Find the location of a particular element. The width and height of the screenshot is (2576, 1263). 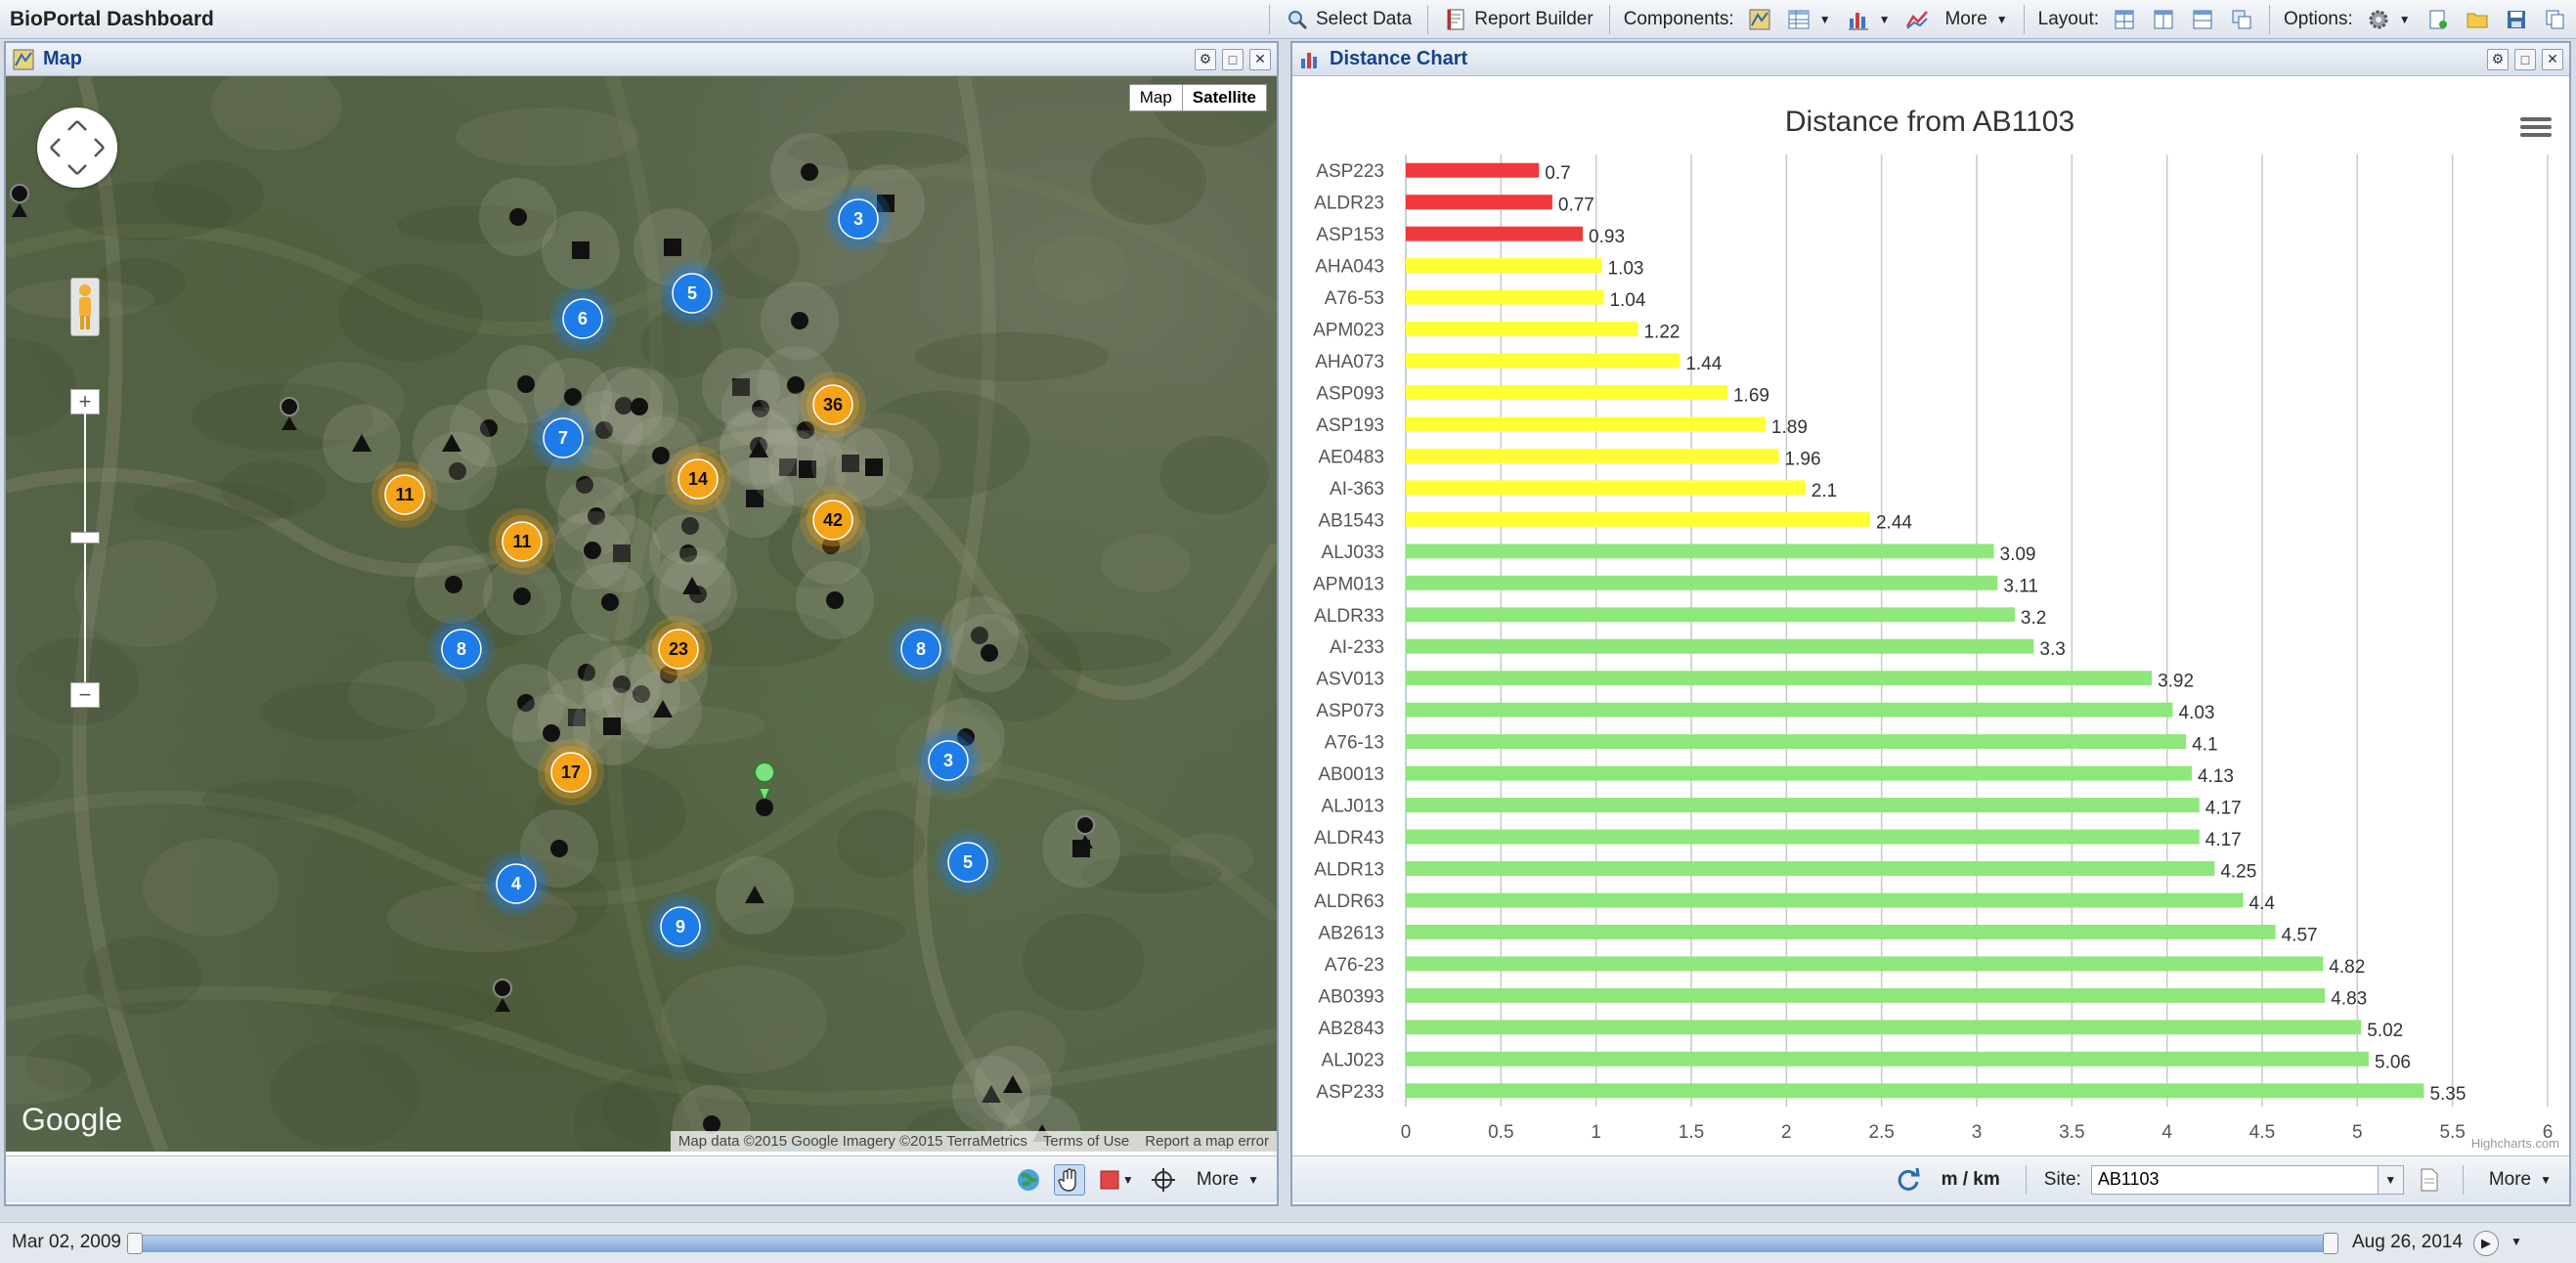

cluster-marker: 9 is located at coordinates (680, 926).